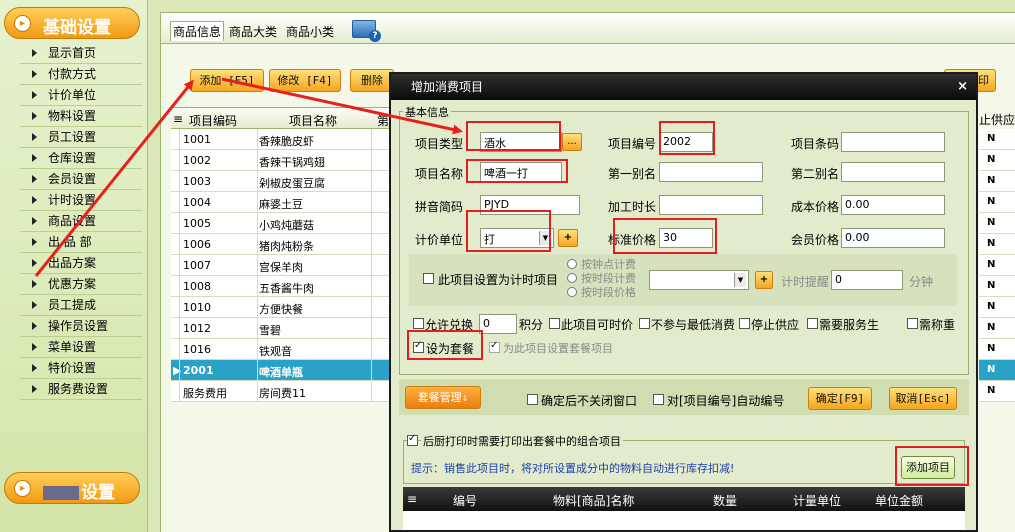 Image resolution: width=1015 pixels, height=532 pixels. I want to click on table-row: 1006 猪肉炖粉条, so click(281, 244).